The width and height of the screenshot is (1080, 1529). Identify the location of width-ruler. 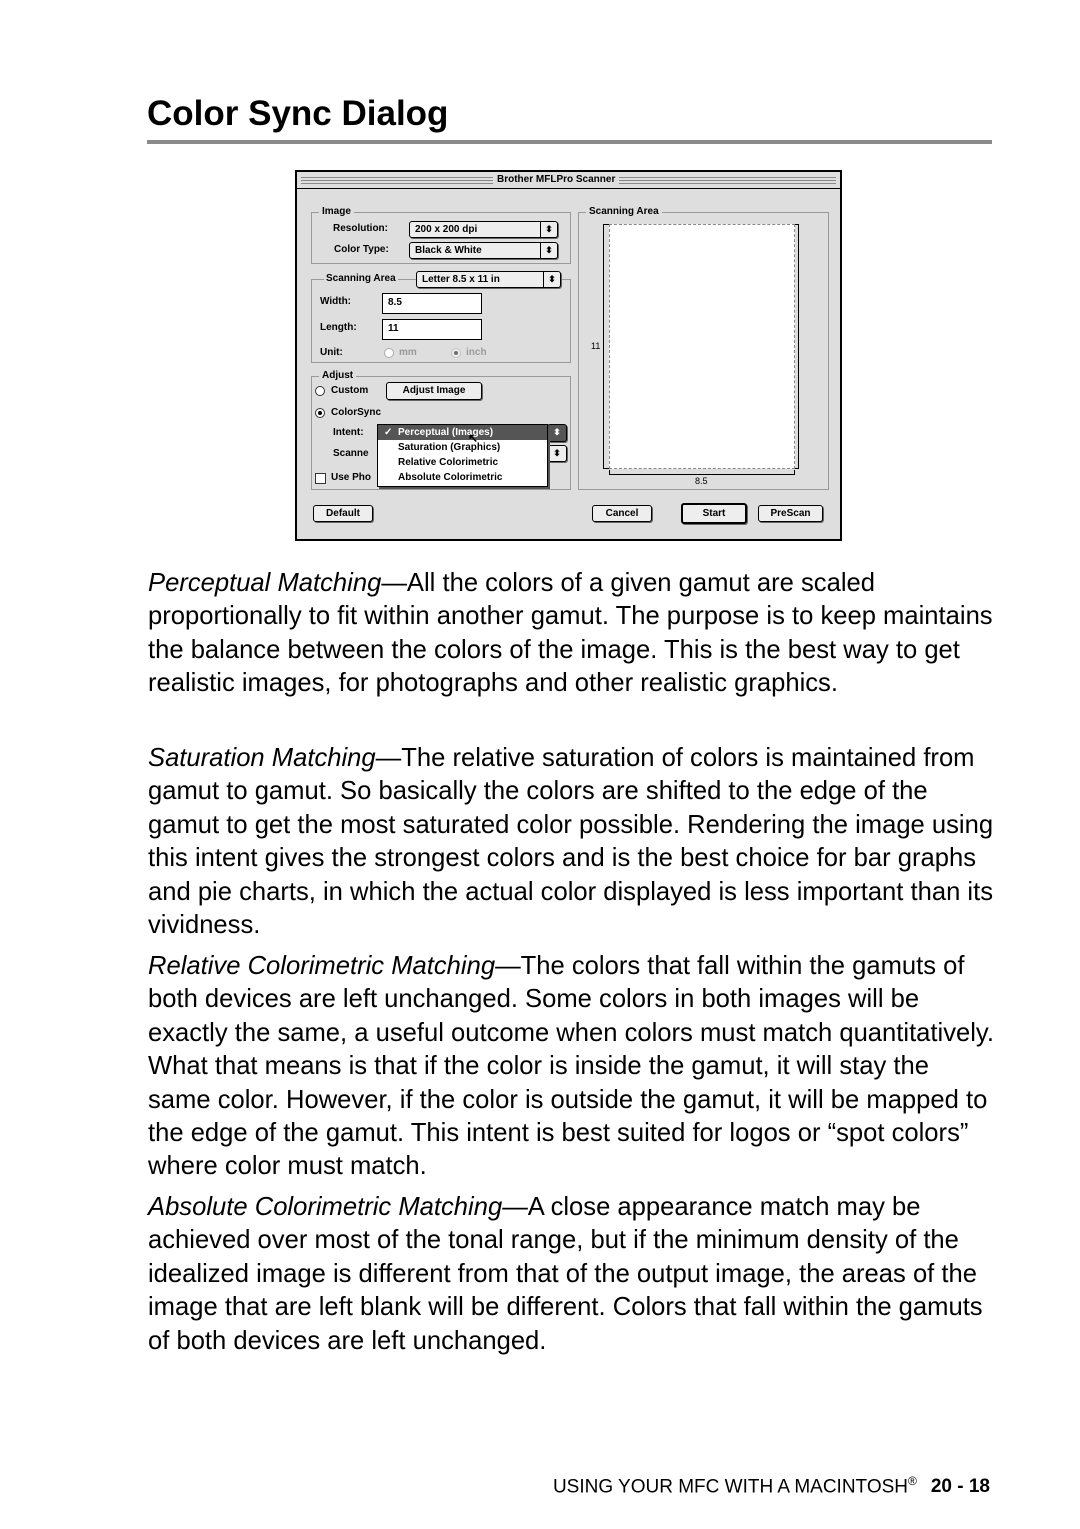
(702, 472).